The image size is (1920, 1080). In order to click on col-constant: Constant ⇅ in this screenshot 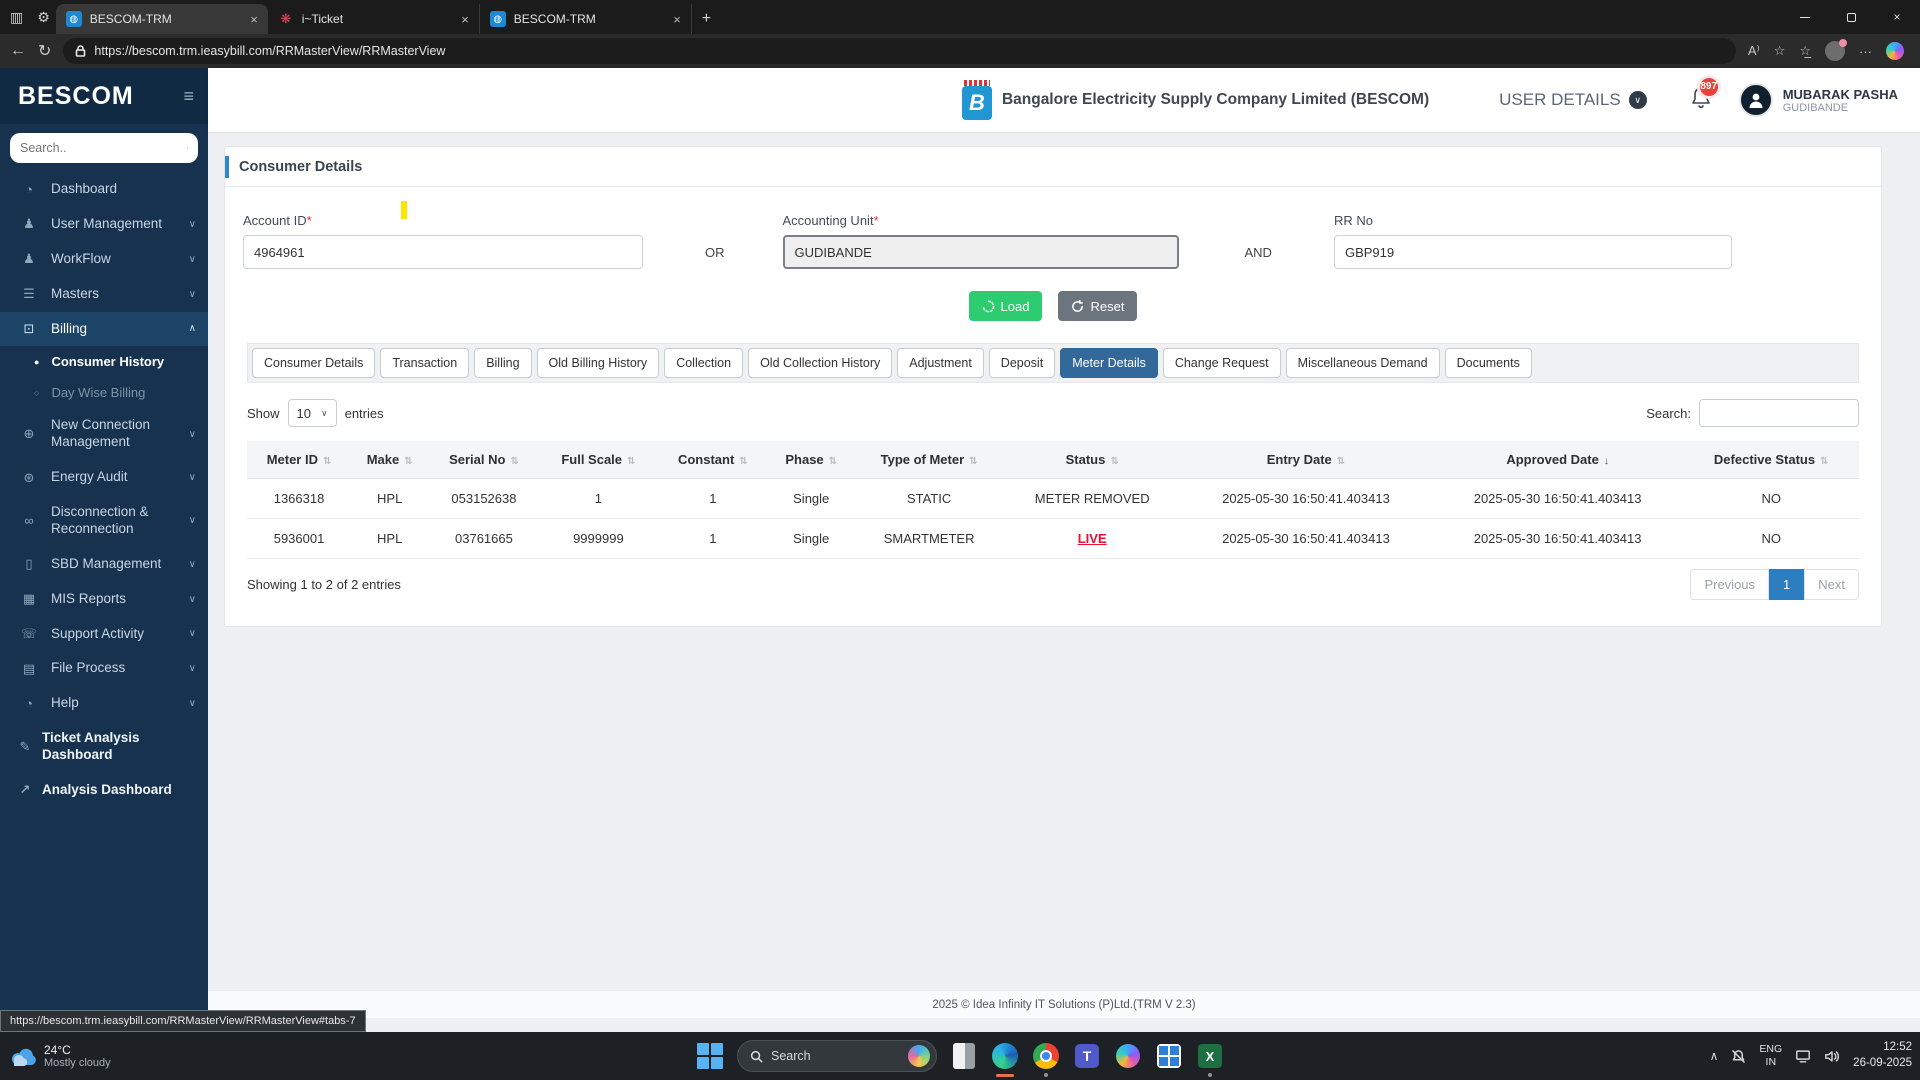, I will do `click(713, 460)`.